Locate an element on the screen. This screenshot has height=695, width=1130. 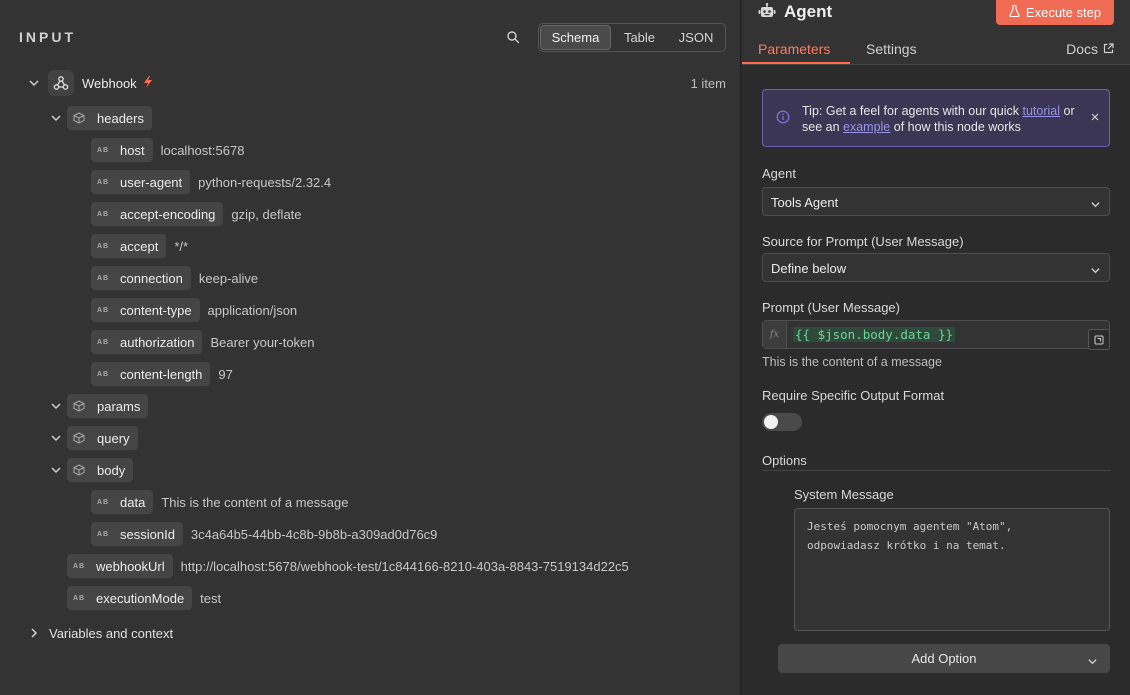
active-tab-indicator is located at coordinates (796, 63).